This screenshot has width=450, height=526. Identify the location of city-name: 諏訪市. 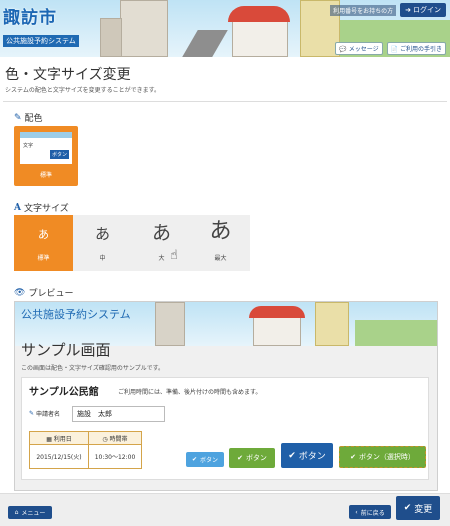
(30, 18).